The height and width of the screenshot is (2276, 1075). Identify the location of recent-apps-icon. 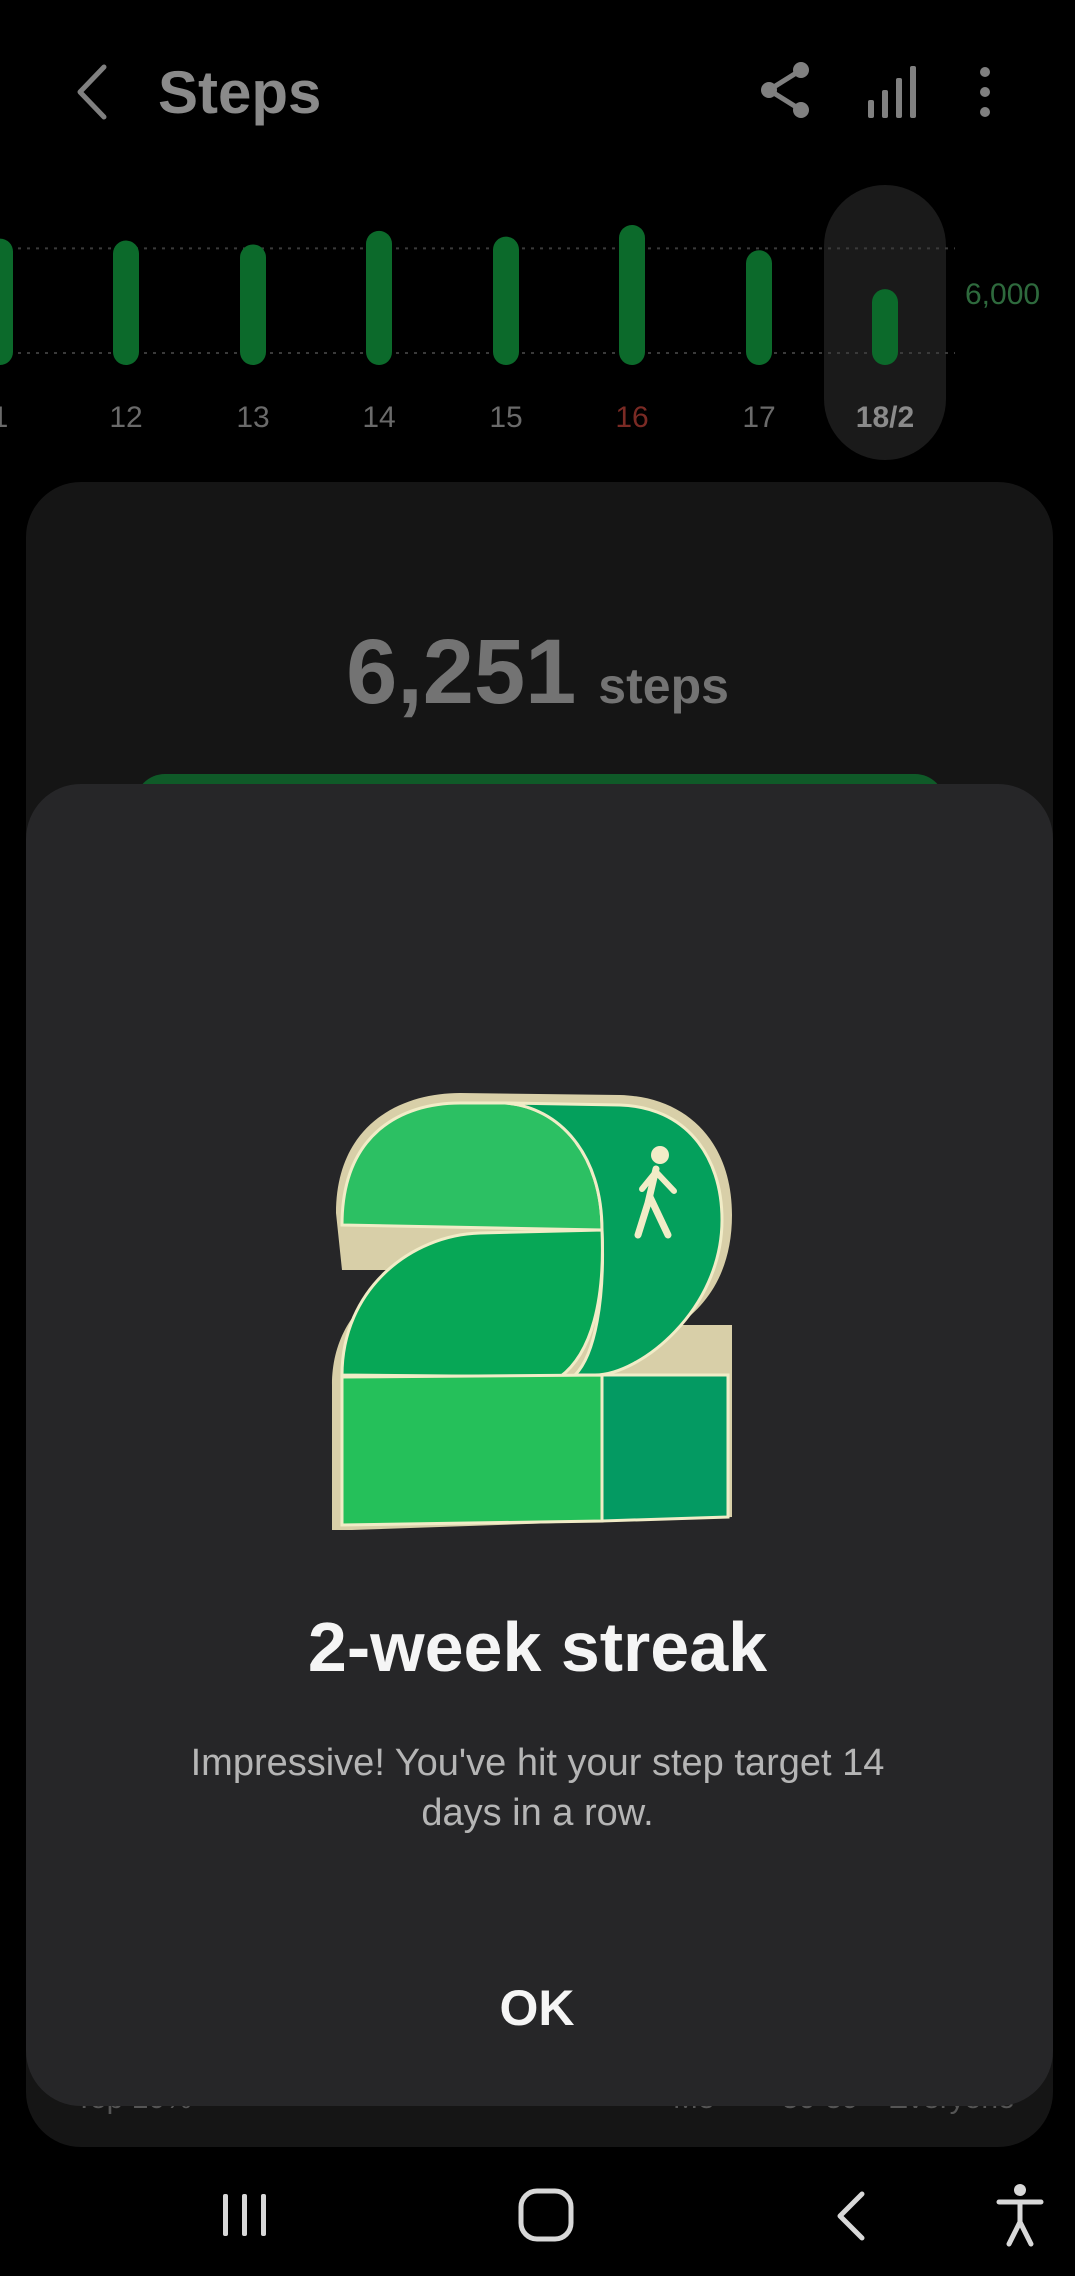
(244, 2215).